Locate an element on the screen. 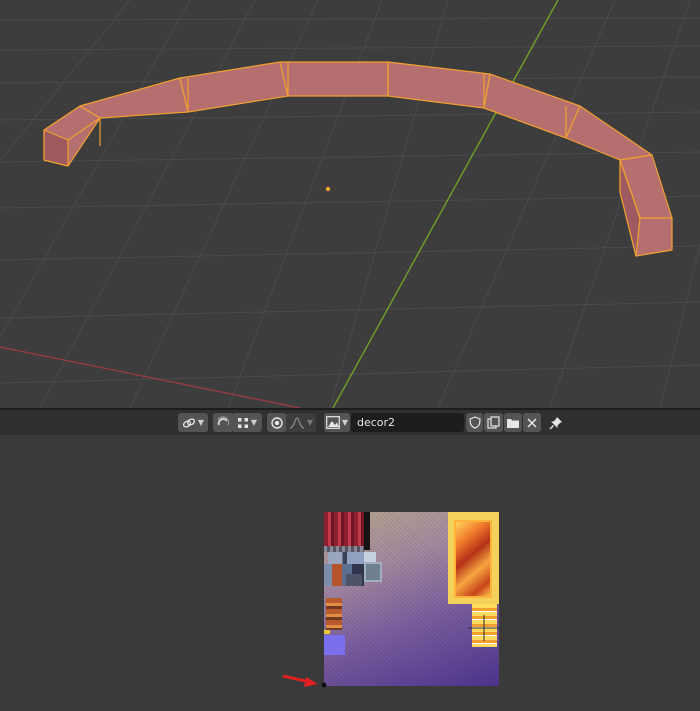 The image size is (700, 711). image-name-input: decor2 is located at coordinates (407, 422).